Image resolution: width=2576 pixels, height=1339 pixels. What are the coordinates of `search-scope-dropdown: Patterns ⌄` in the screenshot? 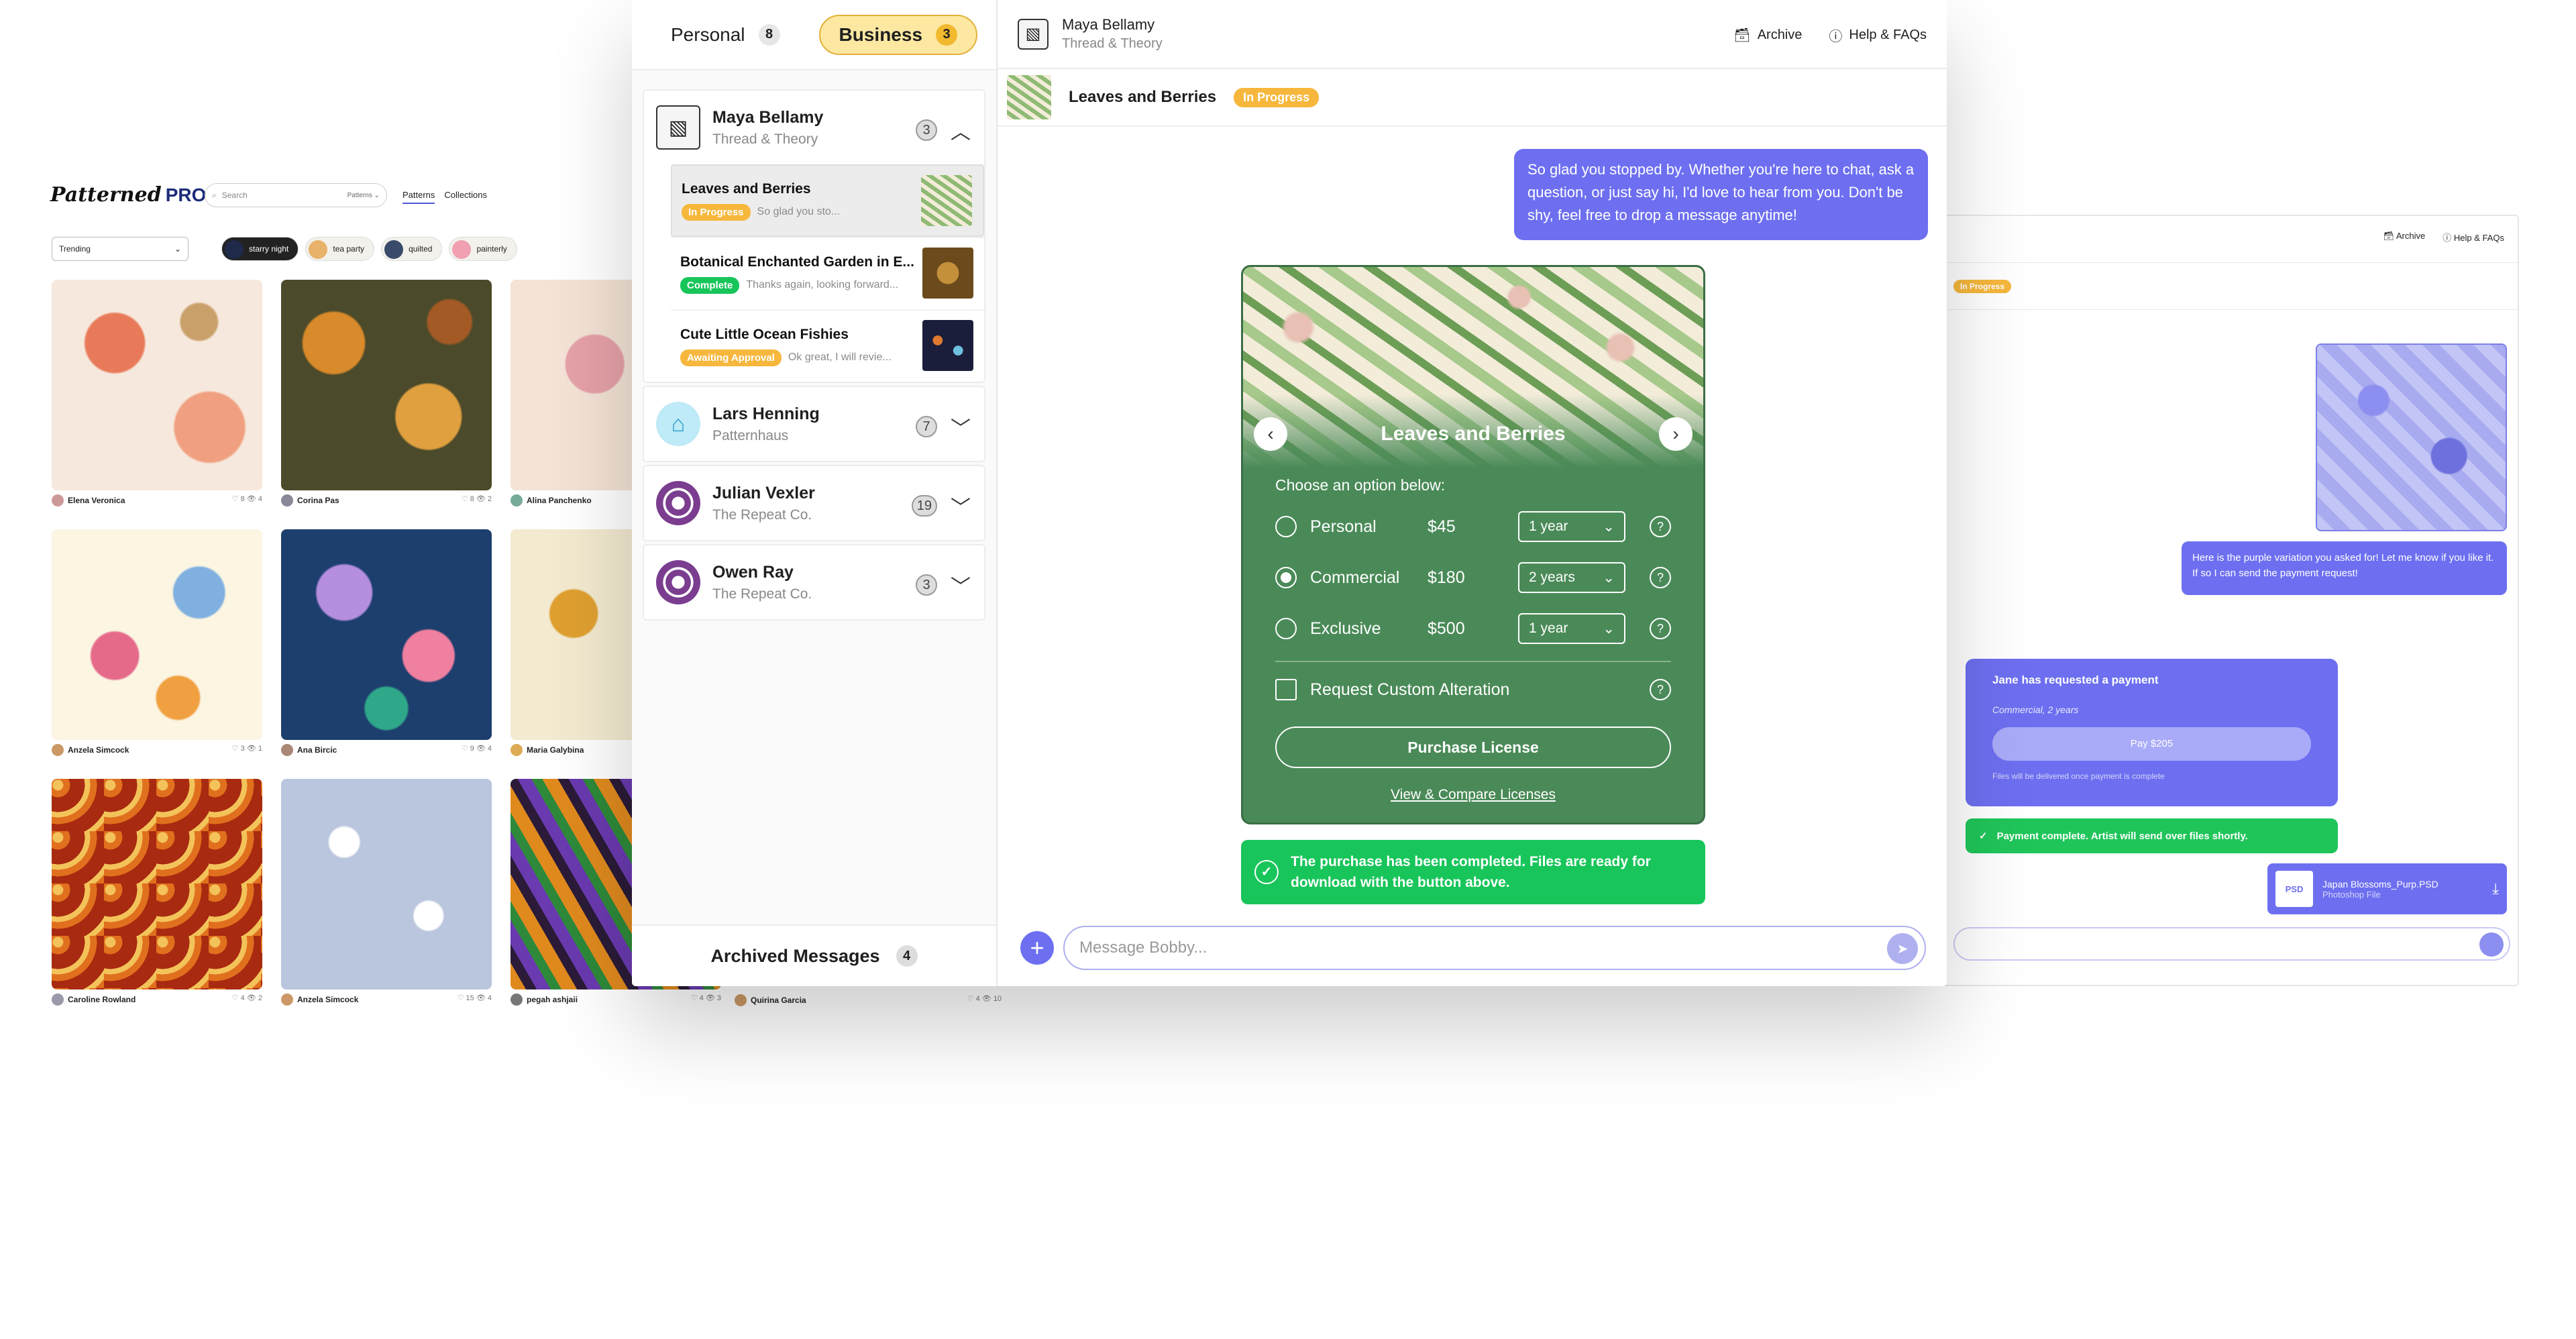 It's located at (363, 195).